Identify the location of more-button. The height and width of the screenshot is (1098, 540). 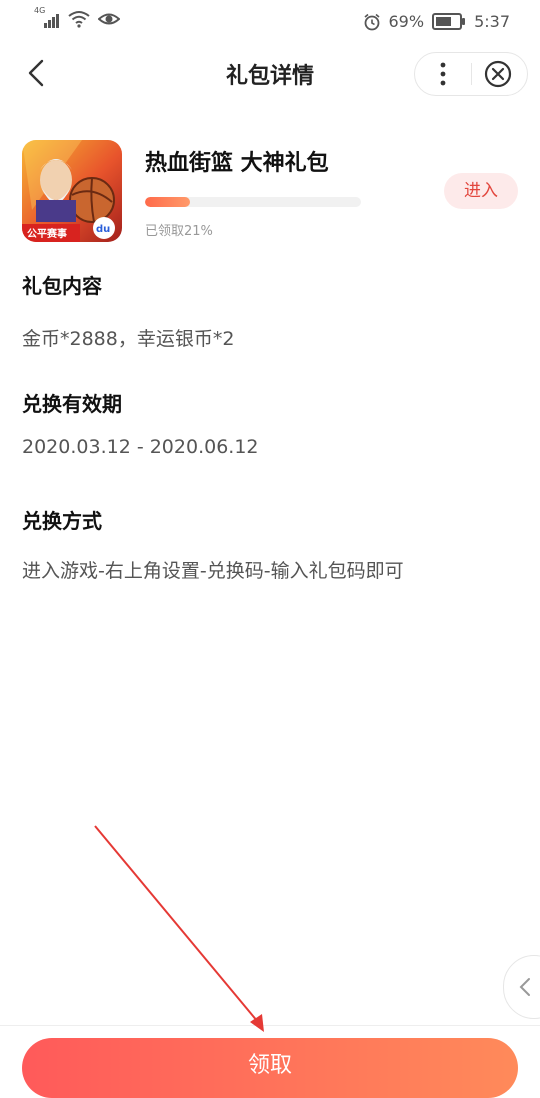
(443, 74).